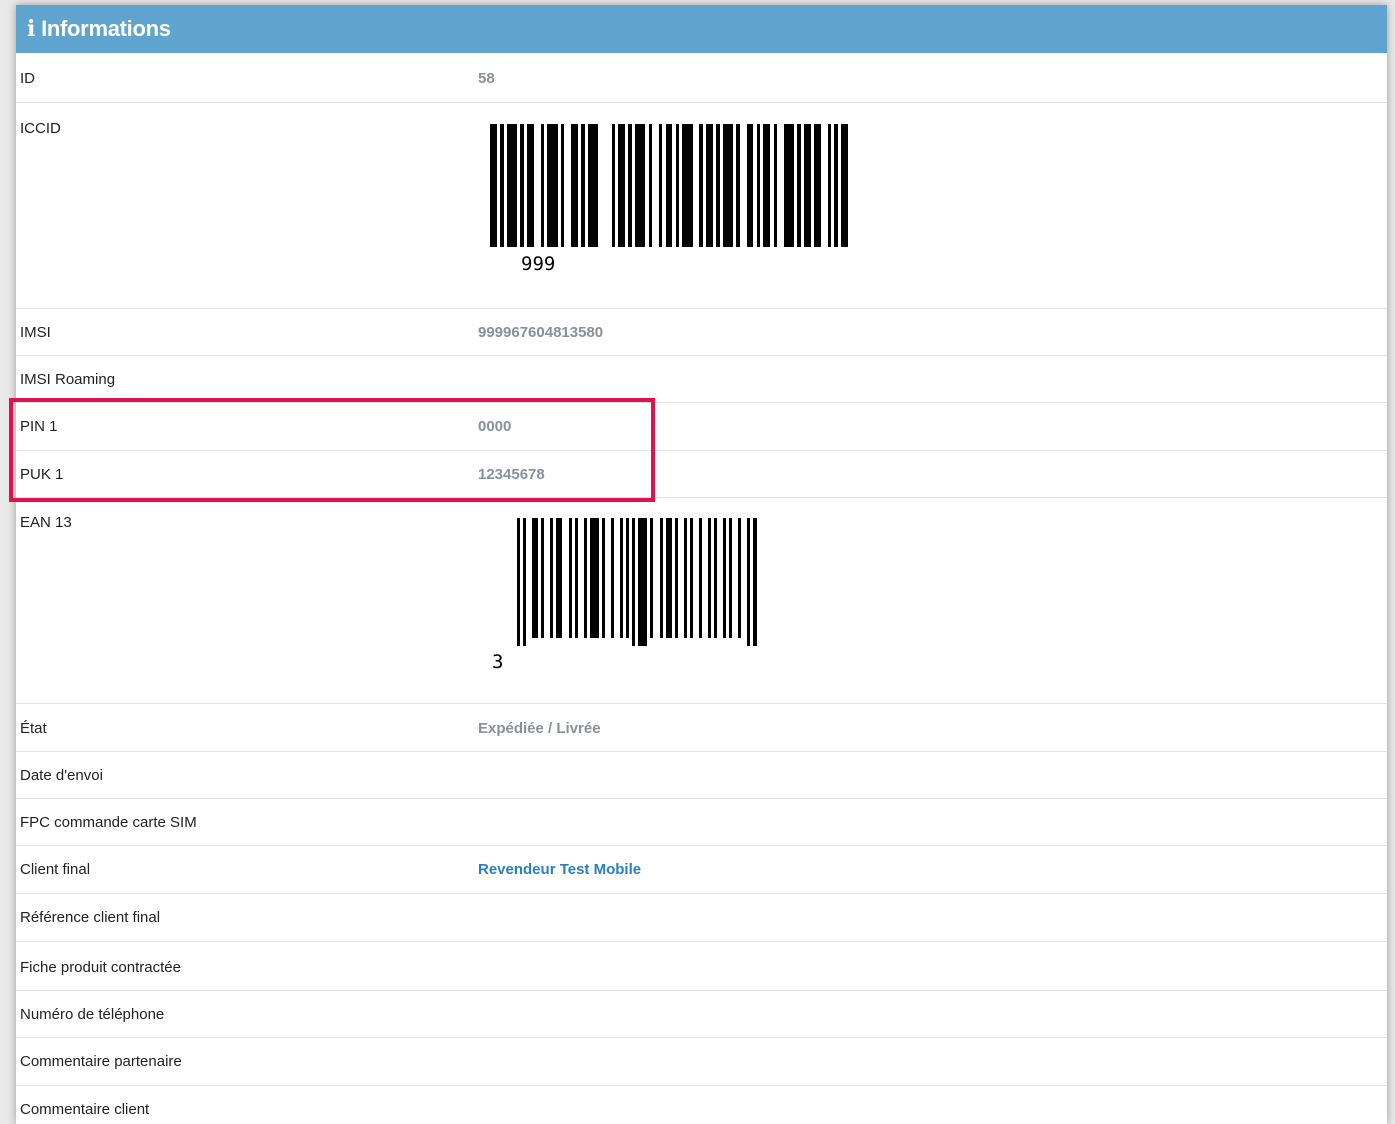 The image size is (1395, 1124). Describe the element at coordinates (539, 728) in the screenshot. I see `value-etat: Expédiée / Livrée` at that location.